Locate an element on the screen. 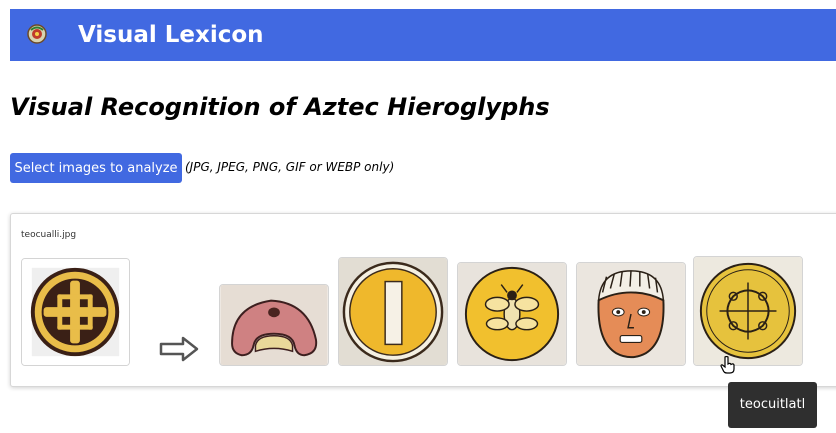  file-name: teocualli.jpg is located at coordinates (49, 235).